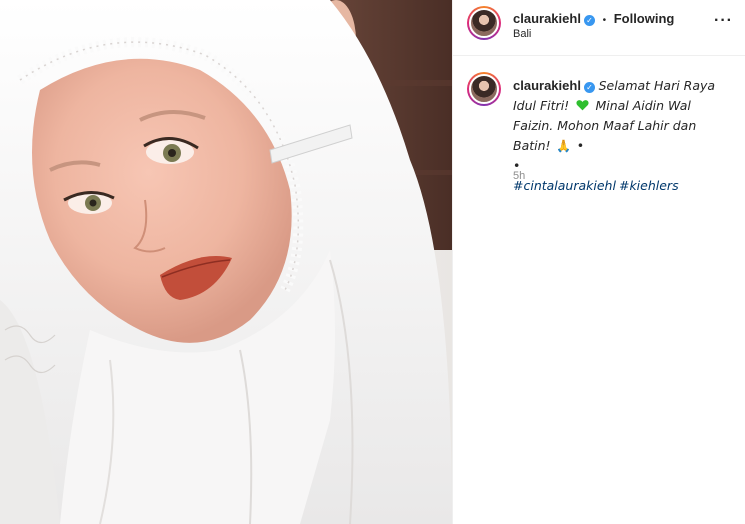  Describe the element at coordinates (649, 185) in the screenshot. I see `hashtag-link: #kiehlers` at that location.